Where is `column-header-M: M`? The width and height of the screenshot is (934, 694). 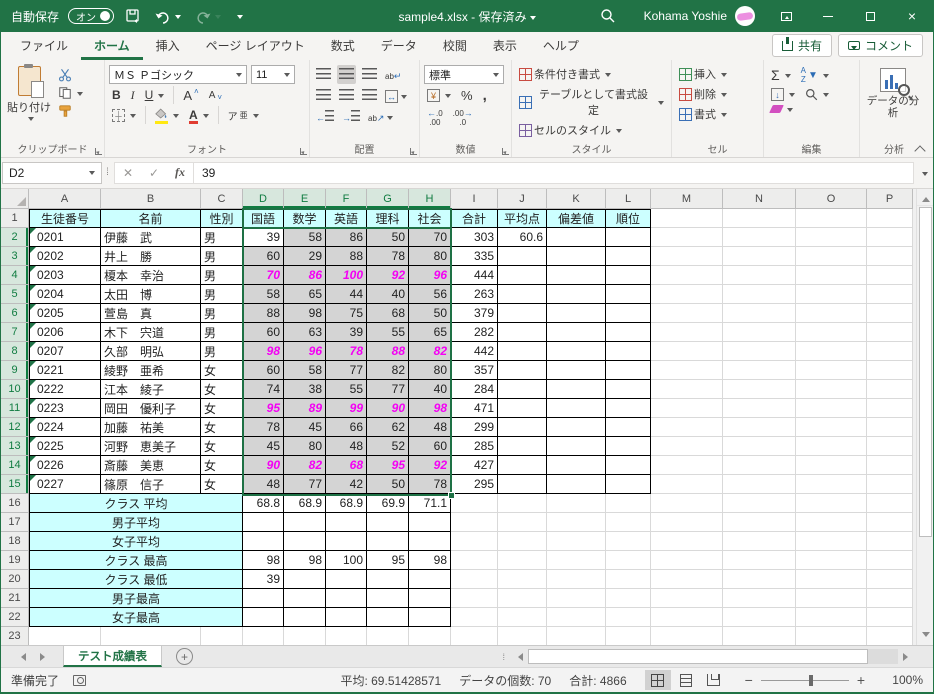
column-header-M: M is located at coordinates (687, 199).